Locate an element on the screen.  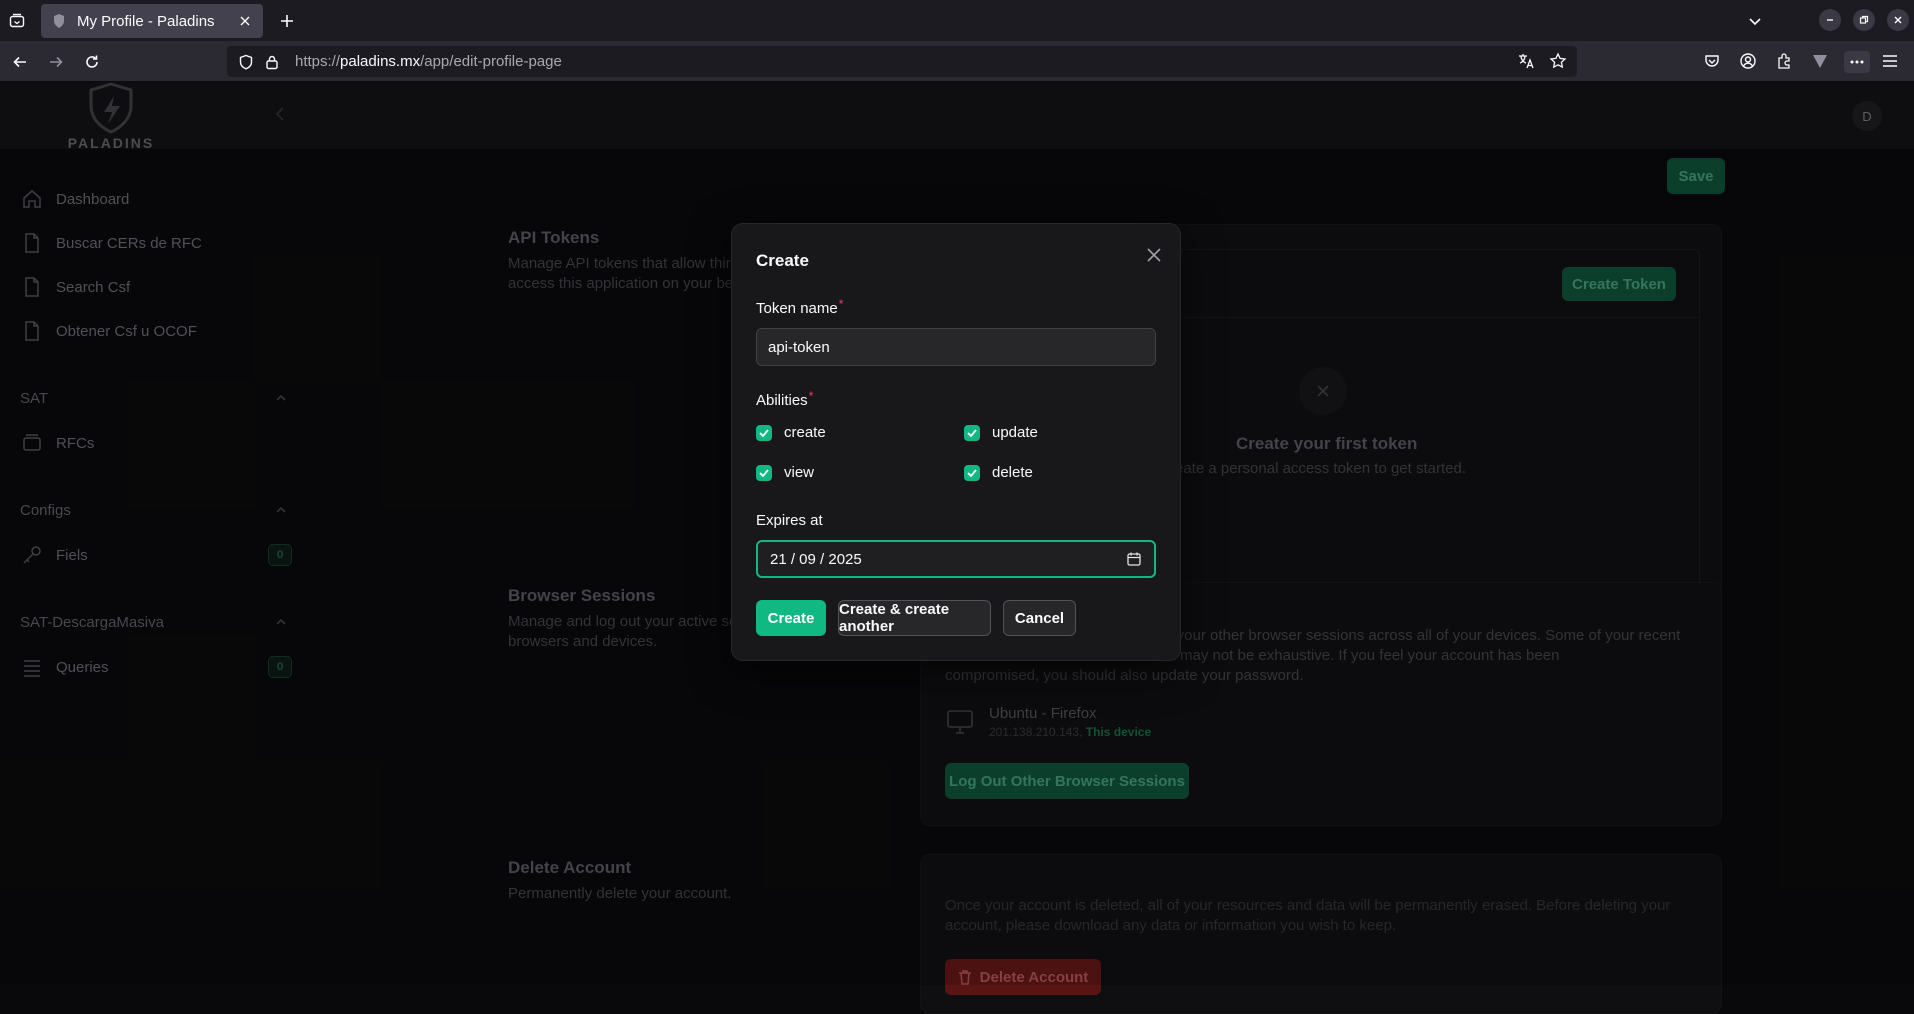
expires-at-date-input: 21 / 09 / 2025 is located at coordinates (956, 559).